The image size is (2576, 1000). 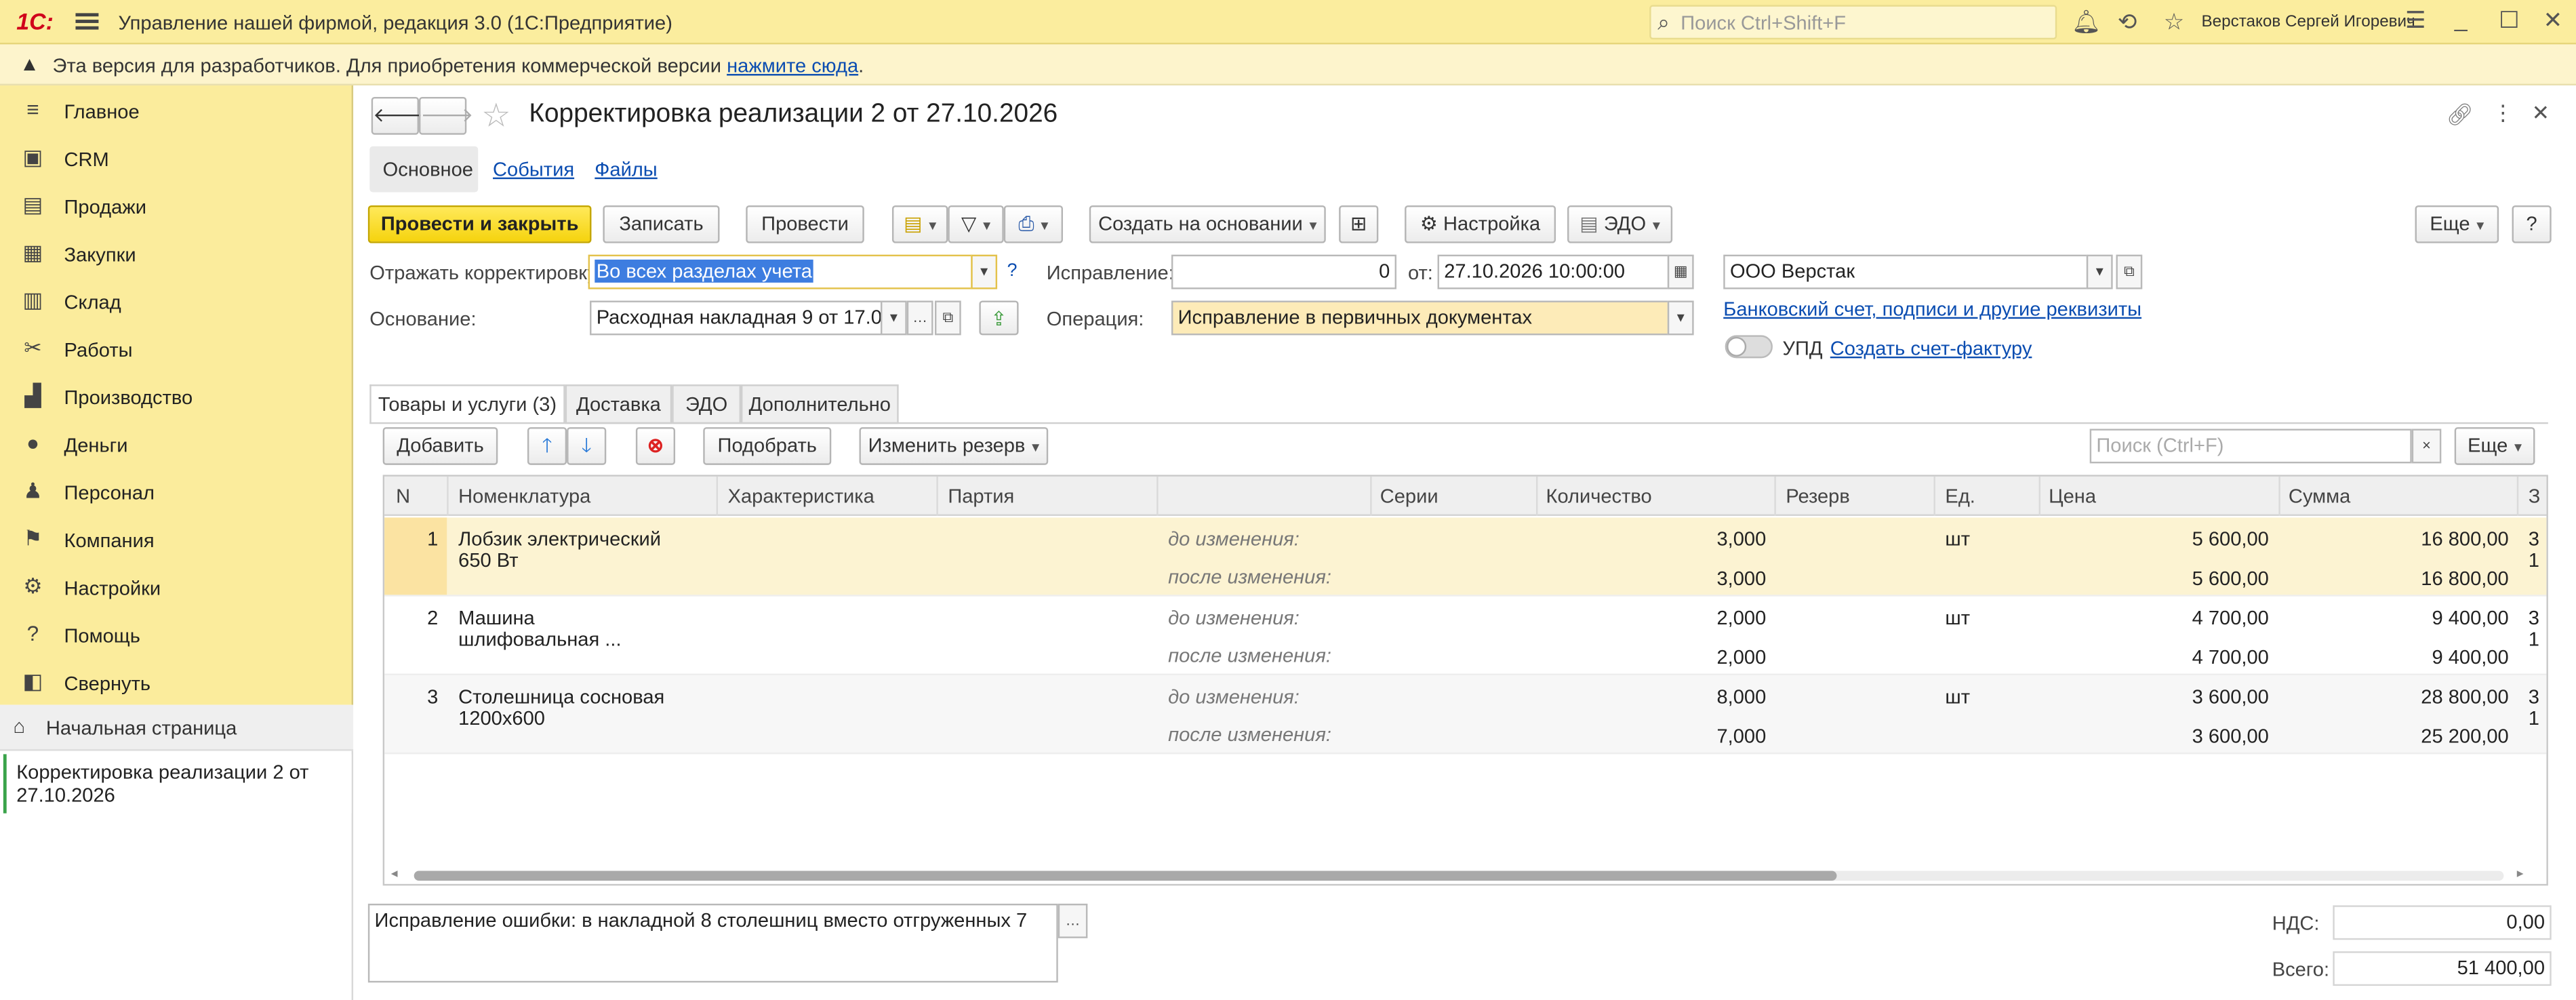 What do you see at coordinates (2415, 21) in the screenshot?
I see `settings-lines-icon: ☰` at bounding box center [2415, 21].